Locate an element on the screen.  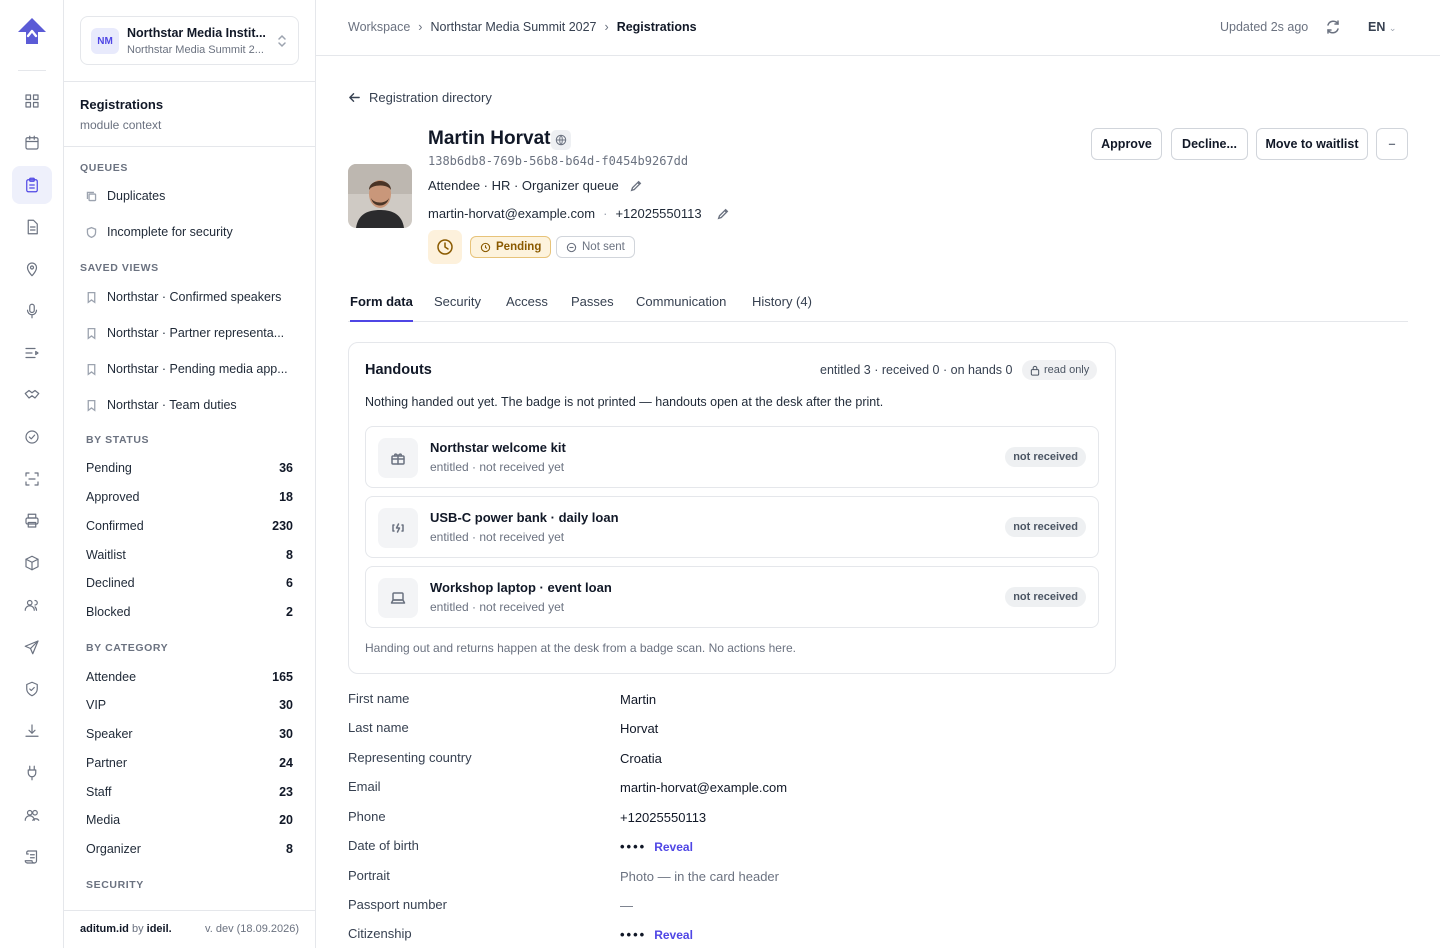
tab-passes: Passes is located at coordinates (592, 308).